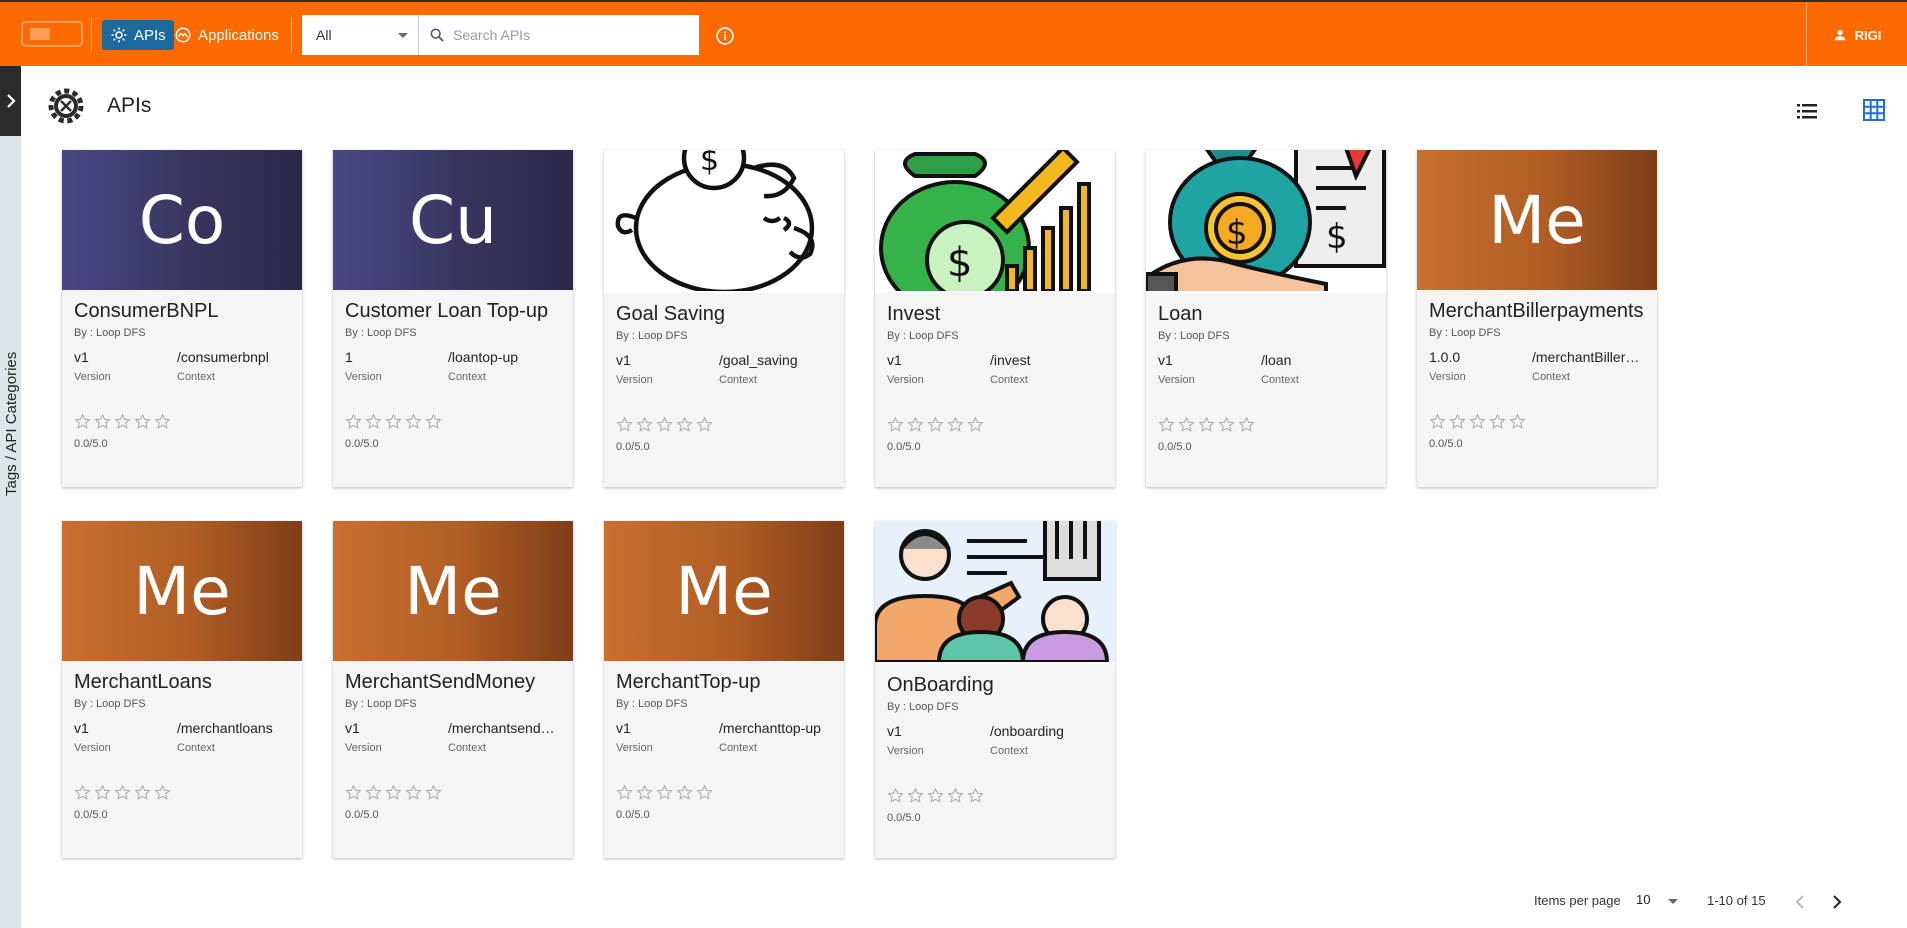 Image resolution: width=1907 pixels, height=928 pixels. What do you see at coordinates (1537, 311) in the screenshot?
I see `api-name: MerchantBillerpayments` at bounding box center [1537, 311].